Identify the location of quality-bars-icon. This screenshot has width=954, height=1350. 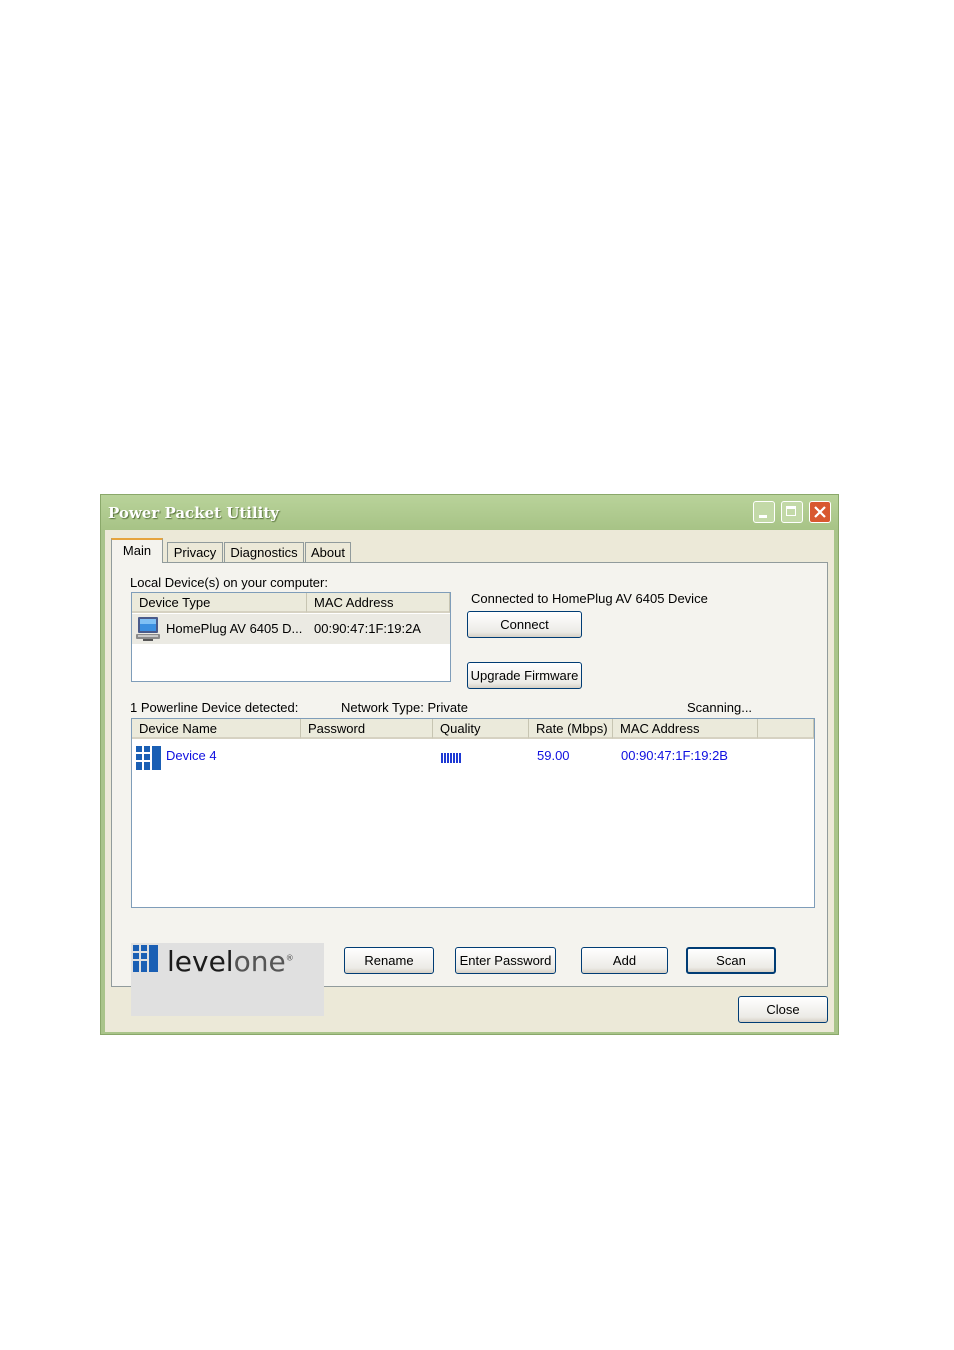
(451, 758).